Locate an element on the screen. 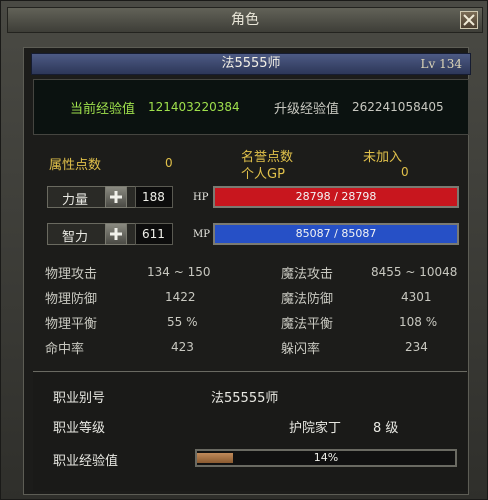 The width and height of the screenshot is (488, 500). hp-text: 28798 / 28798 is located at coordinates (336, 196).